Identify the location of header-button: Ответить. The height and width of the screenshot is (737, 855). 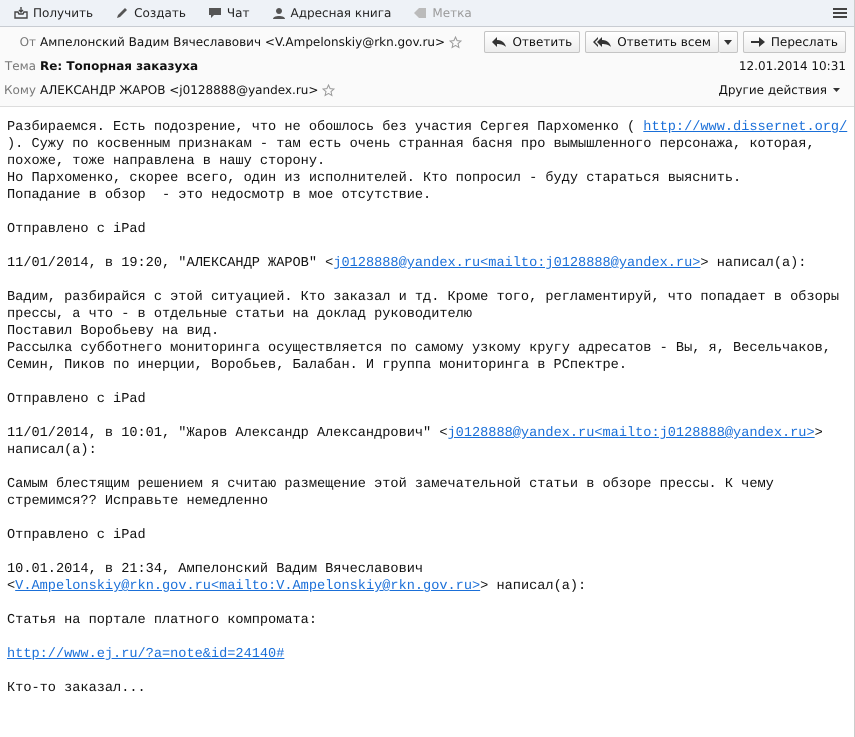
(532, 42).